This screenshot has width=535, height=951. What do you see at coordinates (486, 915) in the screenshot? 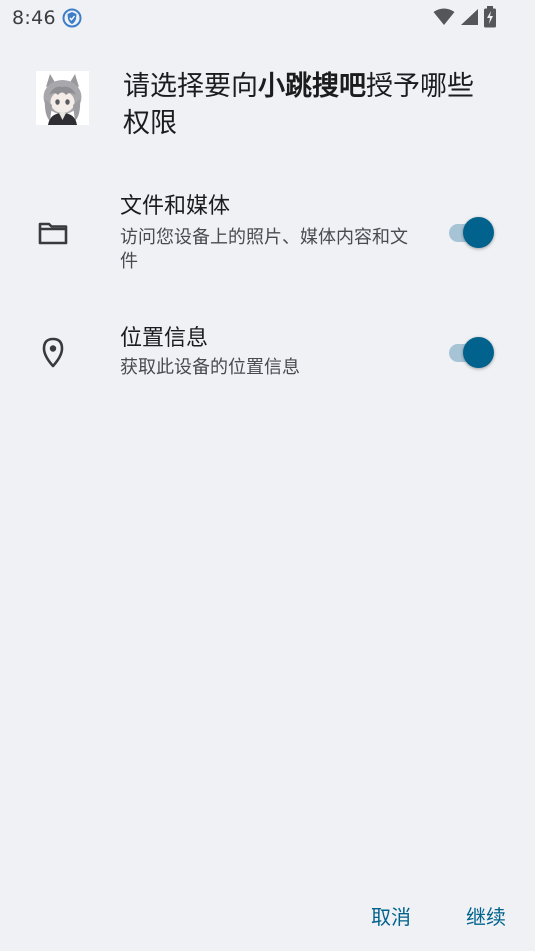
I see `continue-button: 继续` at bounding box center [486, 915].